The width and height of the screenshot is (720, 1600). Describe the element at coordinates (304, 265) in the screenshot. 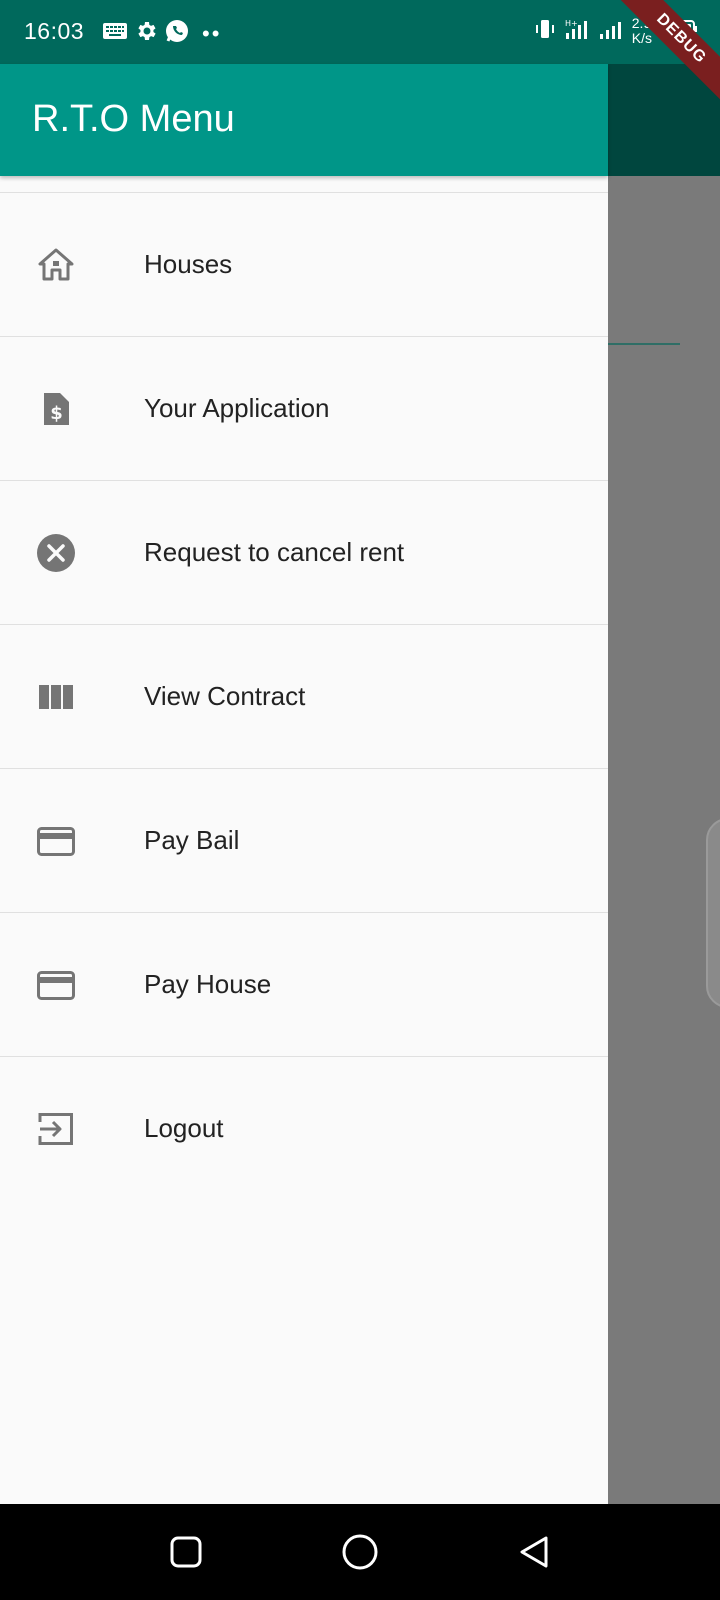

I see `menu-item-houses: Houses` at that location.